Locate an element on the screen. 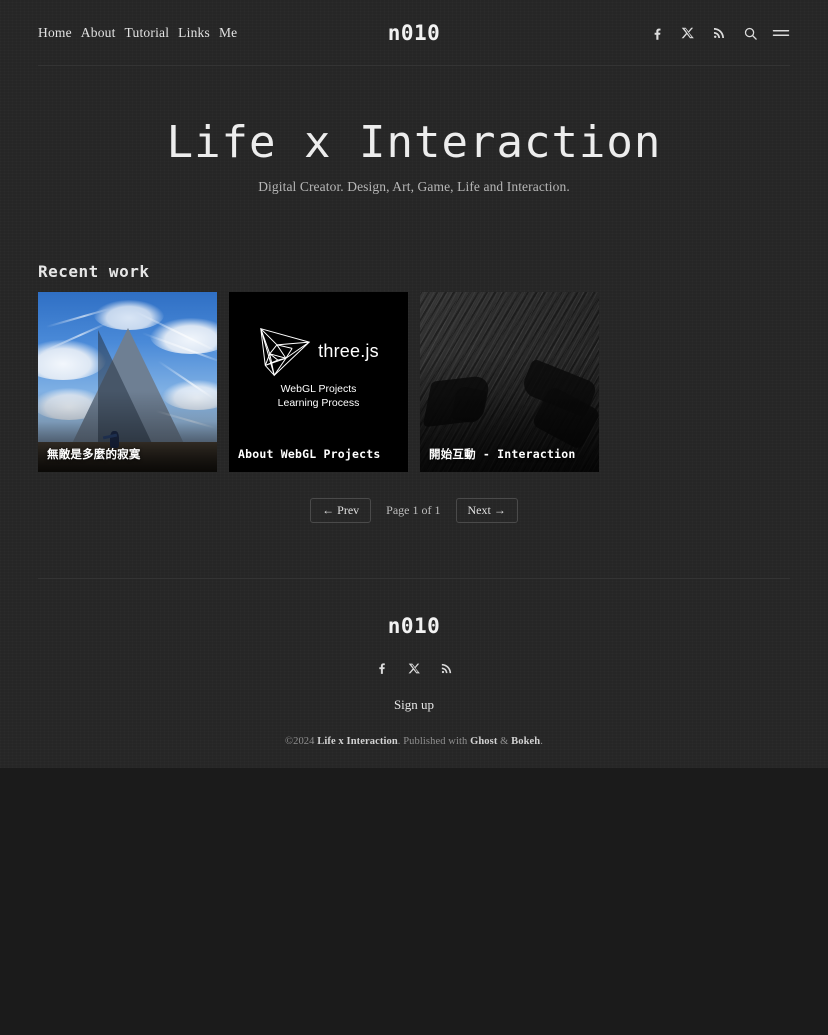 The width and height of the screenshot is (828, 1035). next-page-button: Next → is located at coordinates (486, 510).